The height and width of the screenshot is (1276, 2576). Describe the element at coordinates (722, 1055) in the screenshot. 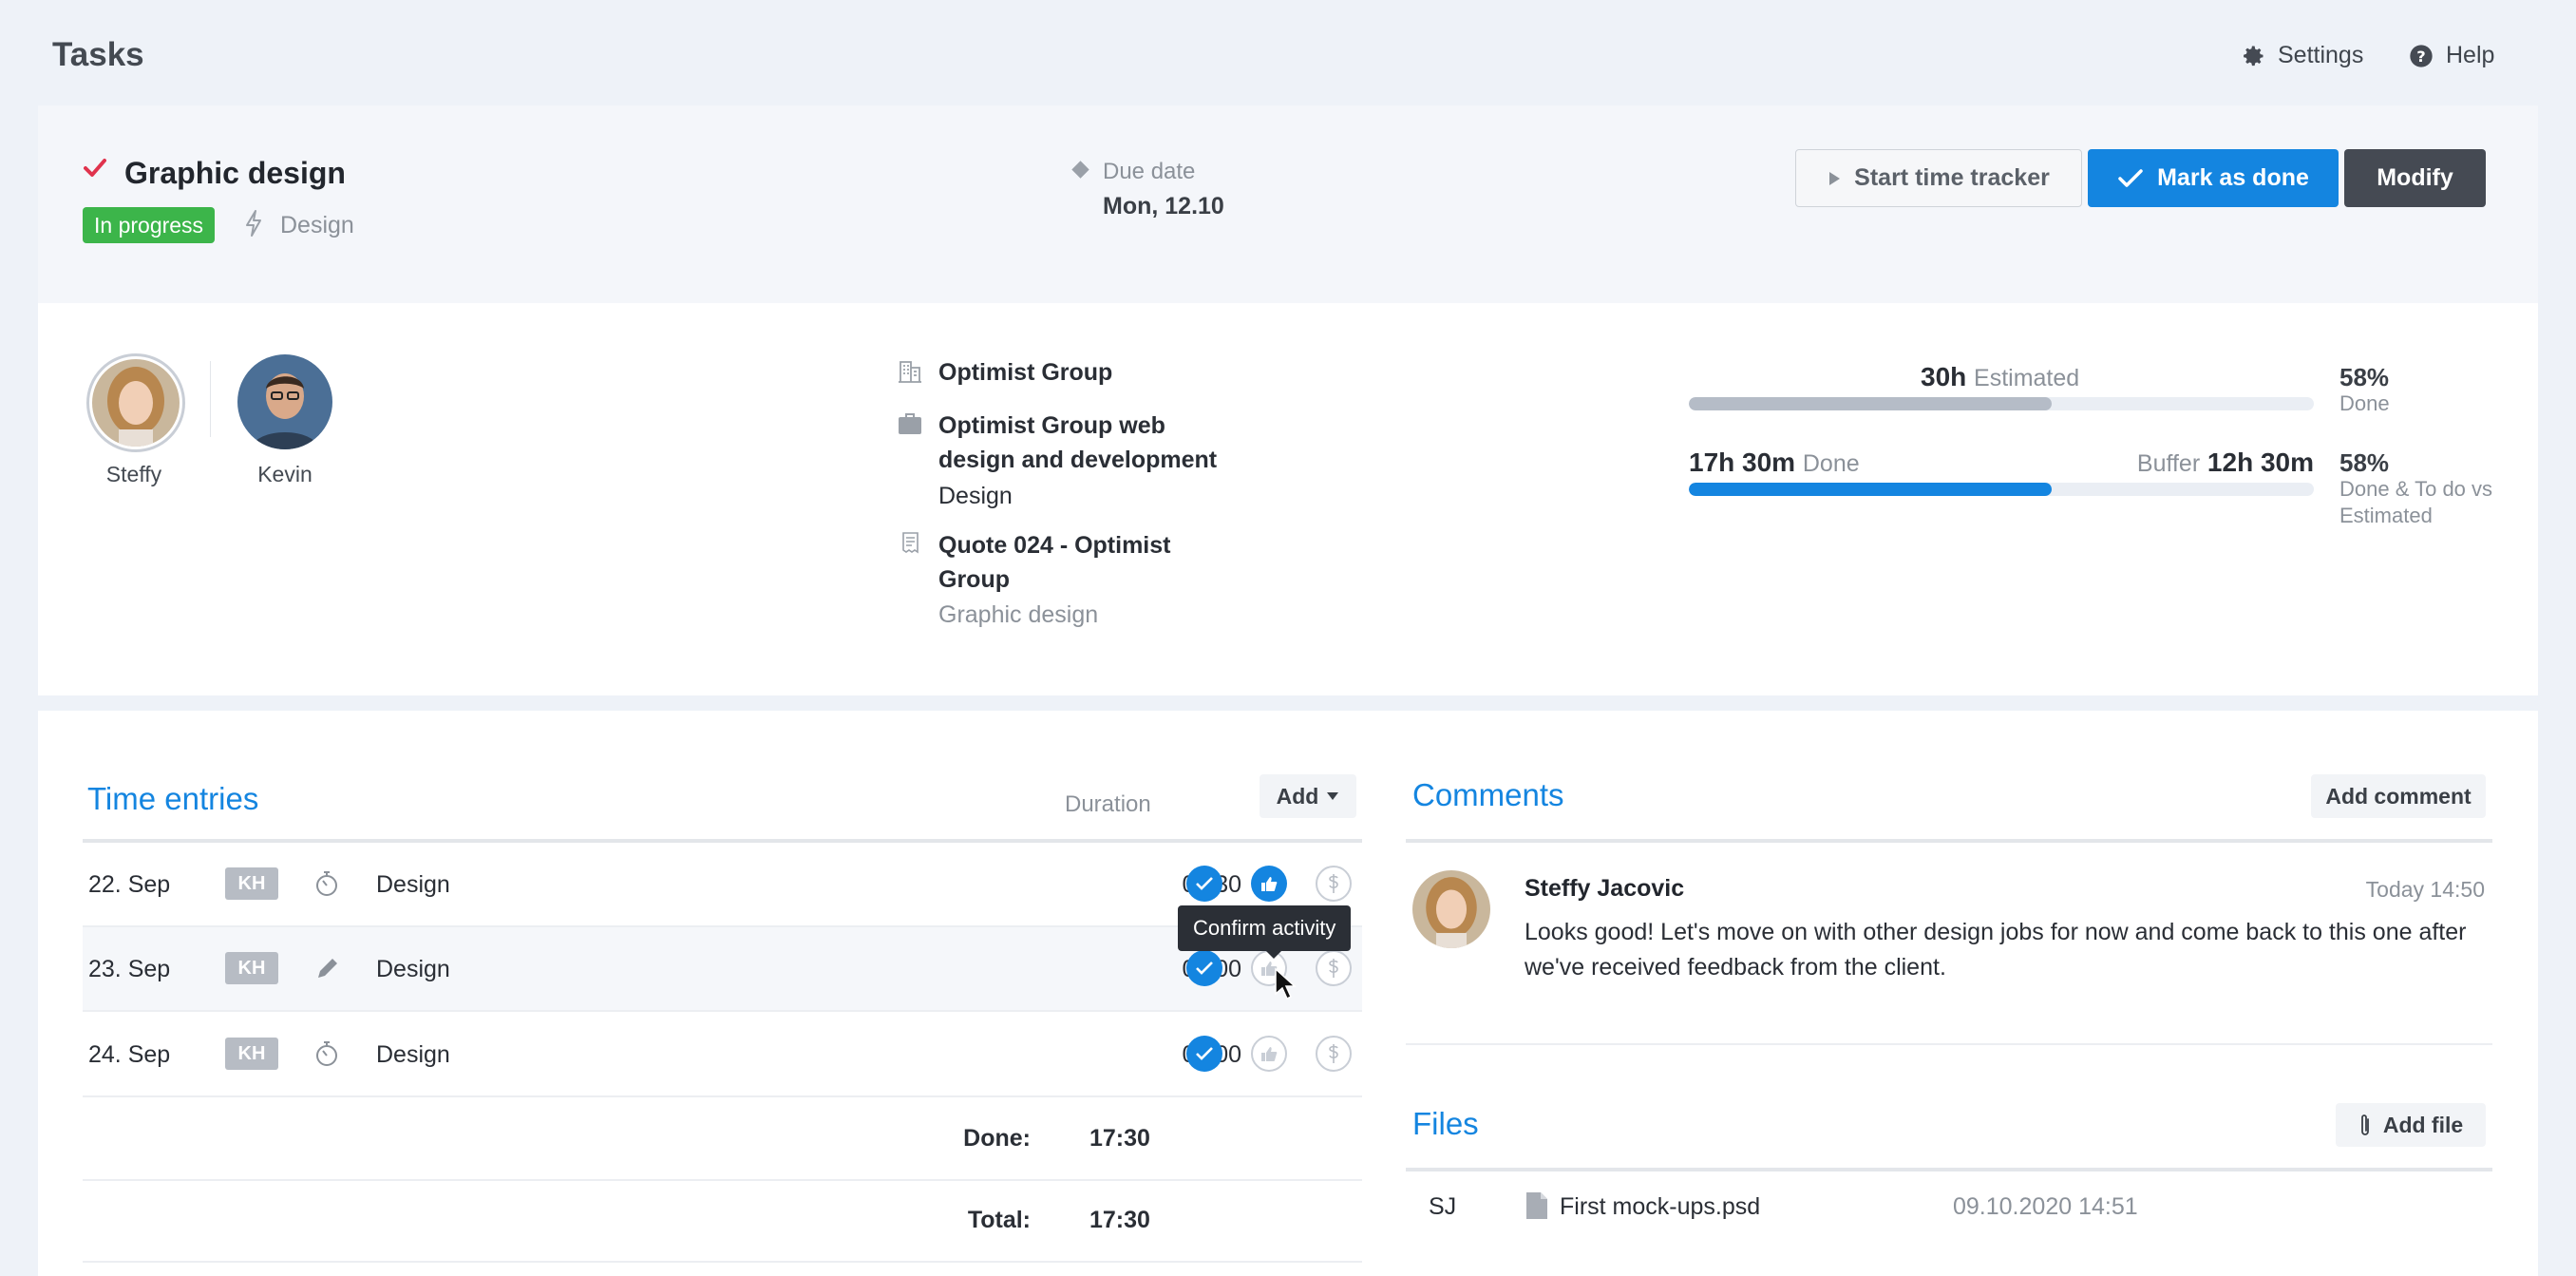

I see `table-row: 24. Sep KH Design 07:00` at that location.